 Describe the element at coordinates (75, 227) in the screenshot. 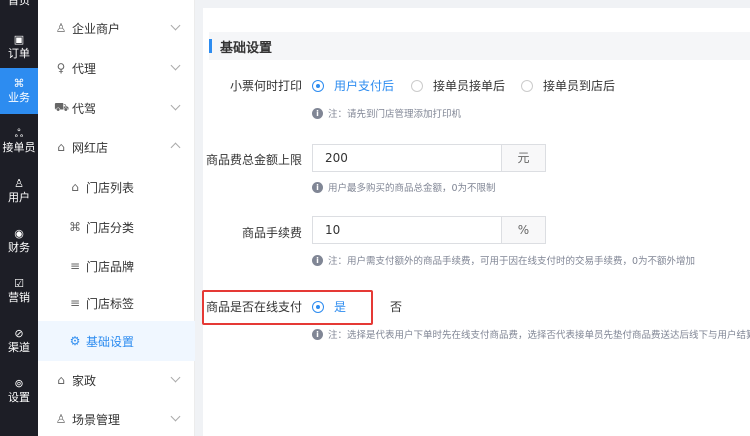

I see `category-icon: ⌘` at that location.